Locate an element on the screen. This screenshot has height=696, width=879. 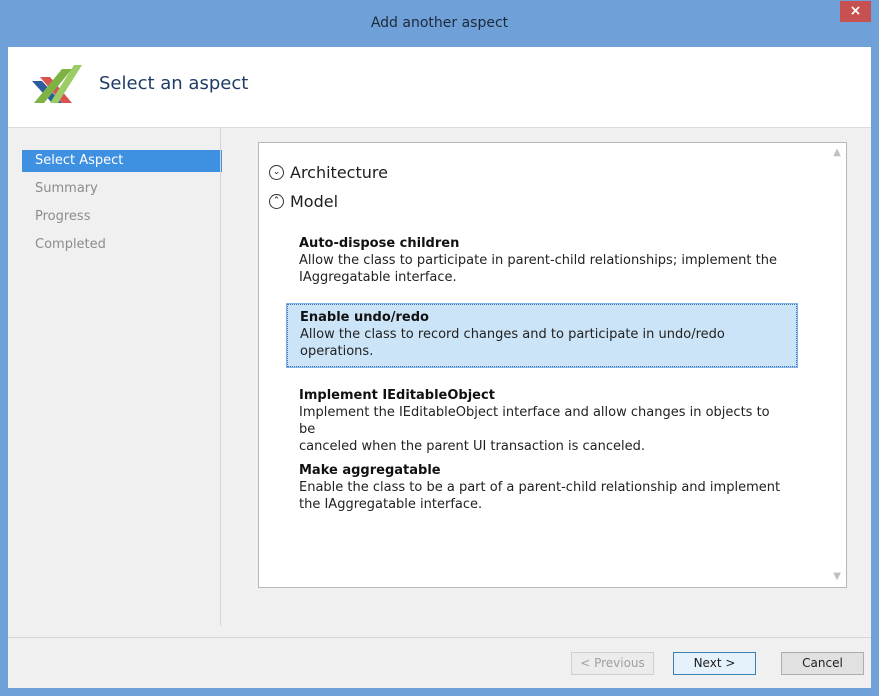
group-architecture: ⌄ Architecture is located at coordinates (328, 172).